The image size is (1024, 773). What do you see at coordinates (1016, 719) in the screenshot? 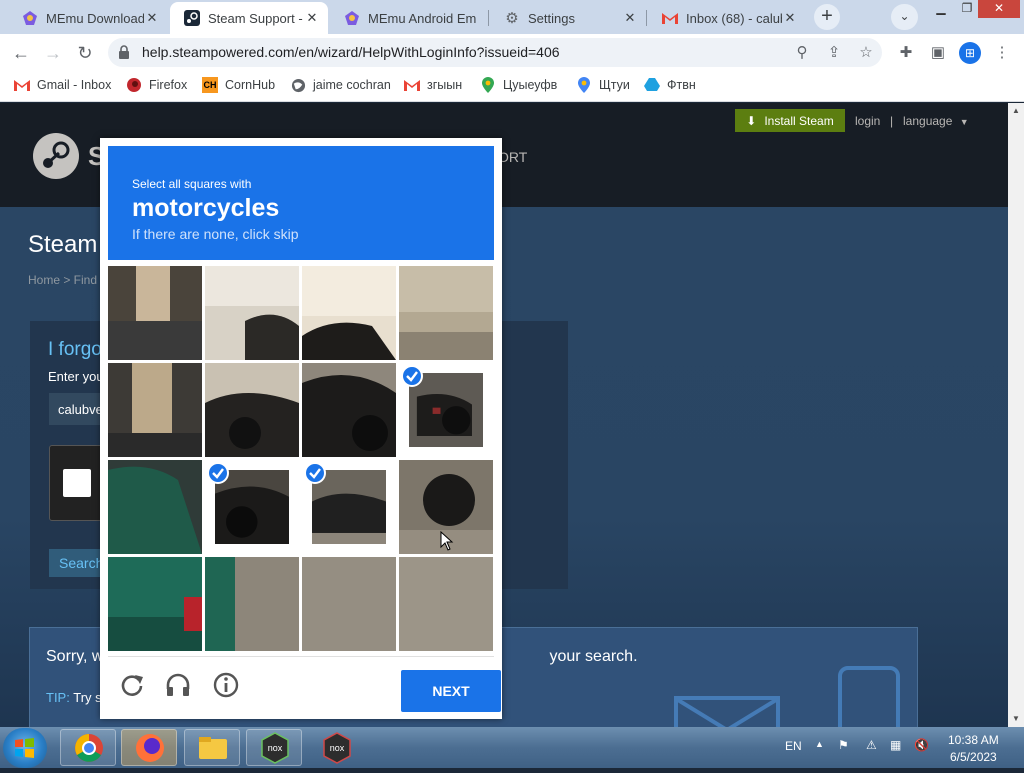
I see `scroll-down-icon: ▼` at bounding box center [1016, 719].